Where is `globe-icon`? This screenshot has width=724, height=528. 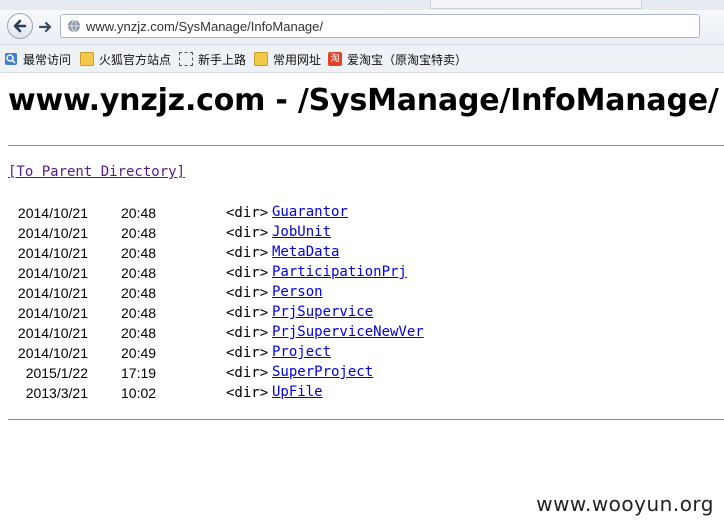
globe-icon is located at coordinates (74, 26).